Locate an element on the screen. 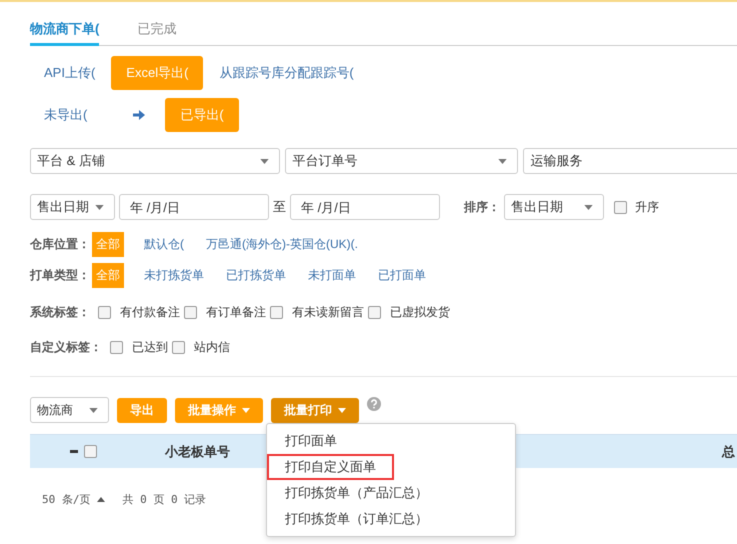  filter-option: 未打拣货单 is located at coordinates (174, 275).